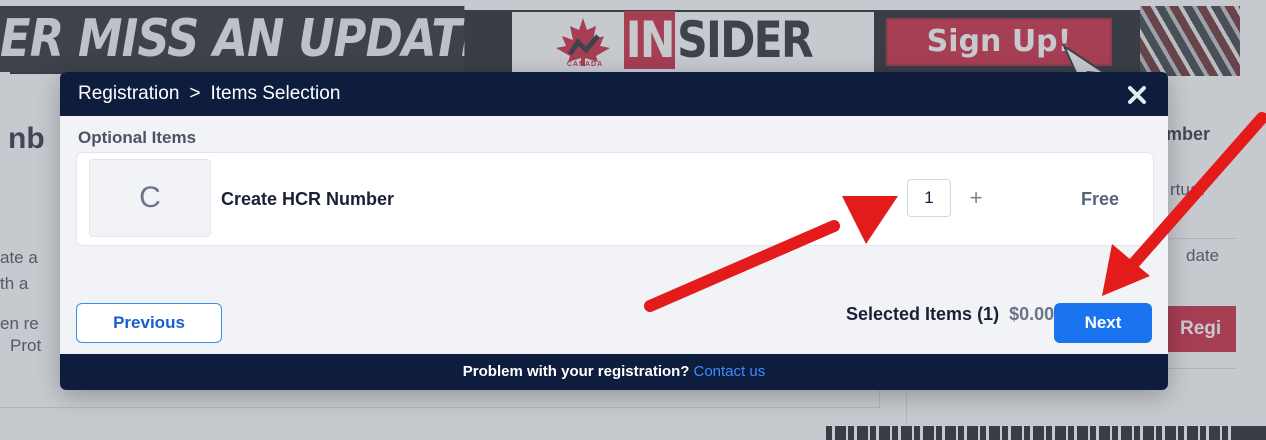  What do you see at coordinates (727, 371) in the screenshot?
I see `contact-us-link: Contact us` at bounding box center [727, 371].